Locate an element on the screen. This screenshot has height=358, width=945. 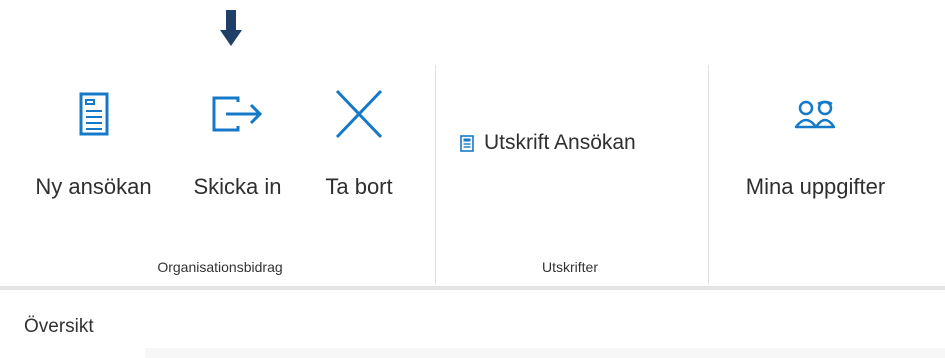
my-details-button: Mina uppgifter is located at coordinates (815, 144).